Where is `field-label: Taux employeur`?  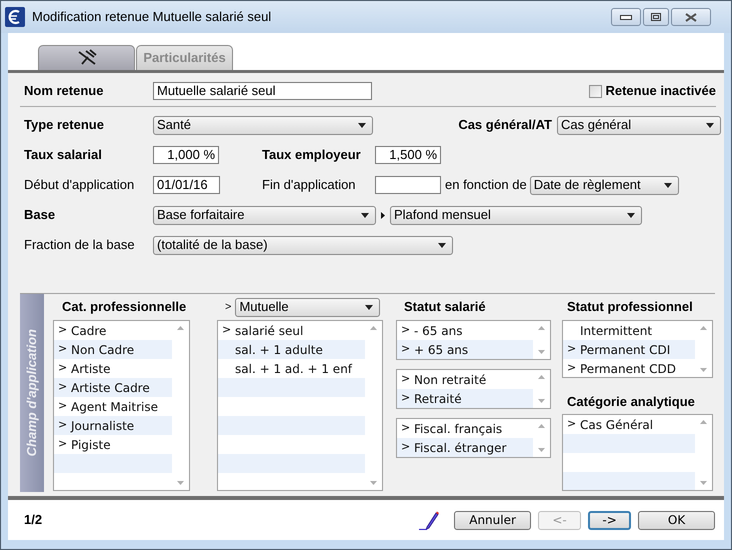 field-label: Taux employeur is located at coordinates (312, 155).